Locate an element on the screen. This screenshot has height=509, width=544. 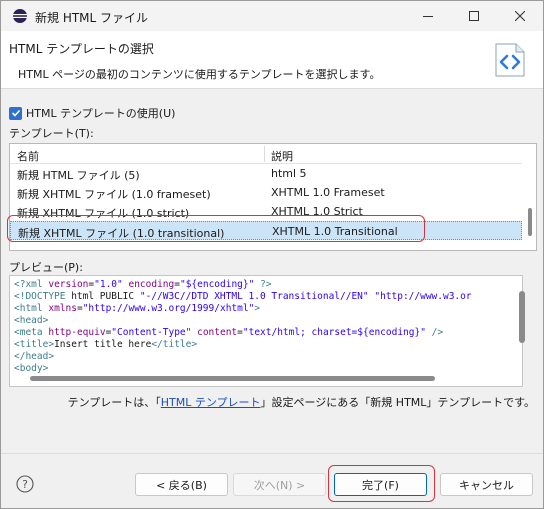
title-bar: 新規 HTML ファイル is located at coordinates (272, 16).